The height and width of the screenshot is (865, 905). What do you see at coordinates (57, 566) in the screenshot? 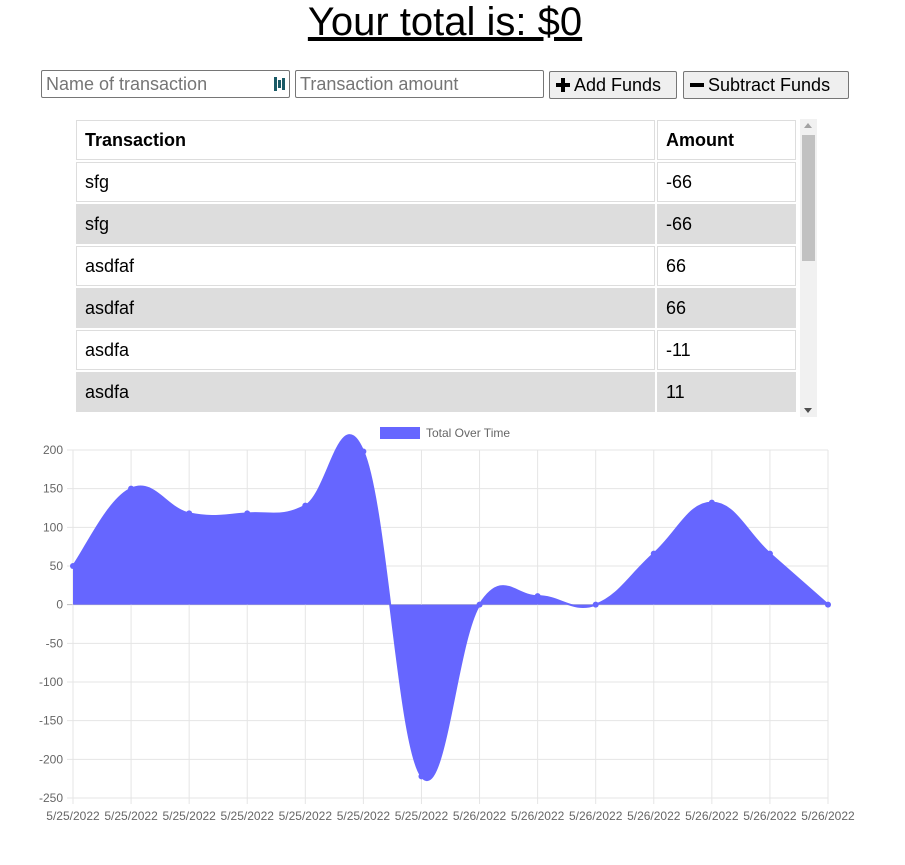
I see `y-tick-label: 50` at bounding box center [57, 566].